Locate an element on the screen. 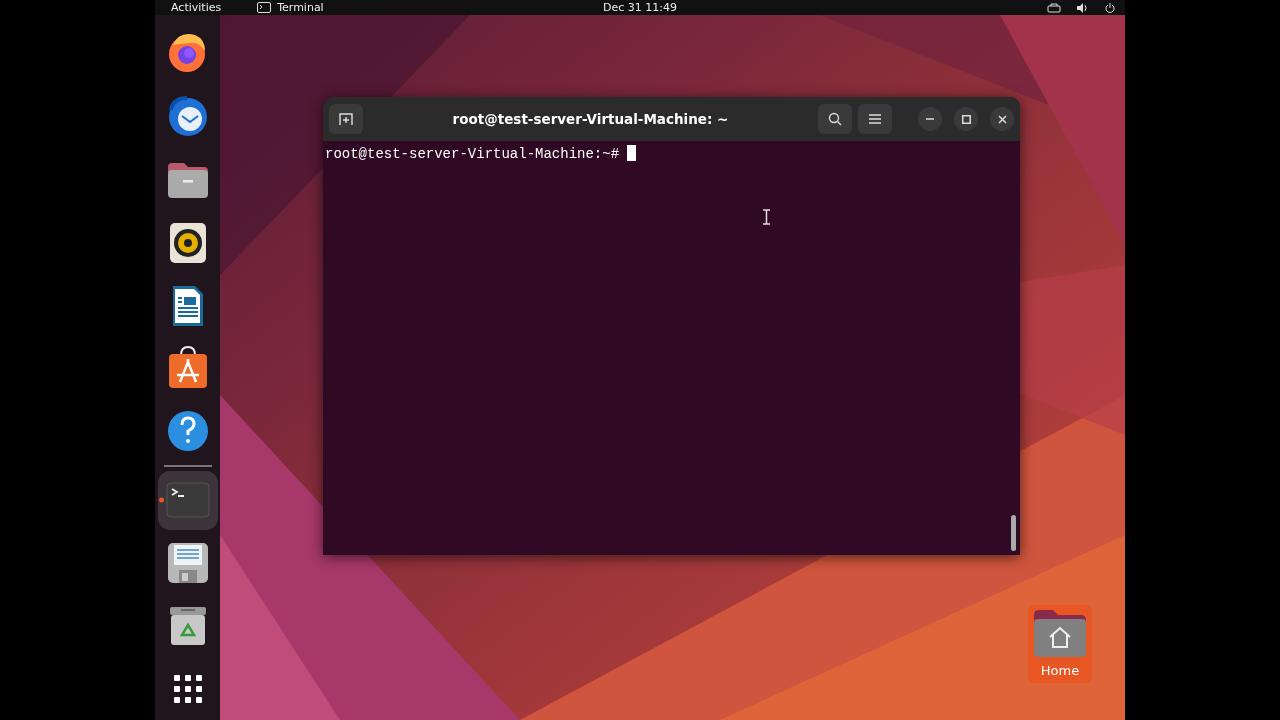 This screenshot has height=720, width=1280. maximize-button is located at coordinates (966, 119).